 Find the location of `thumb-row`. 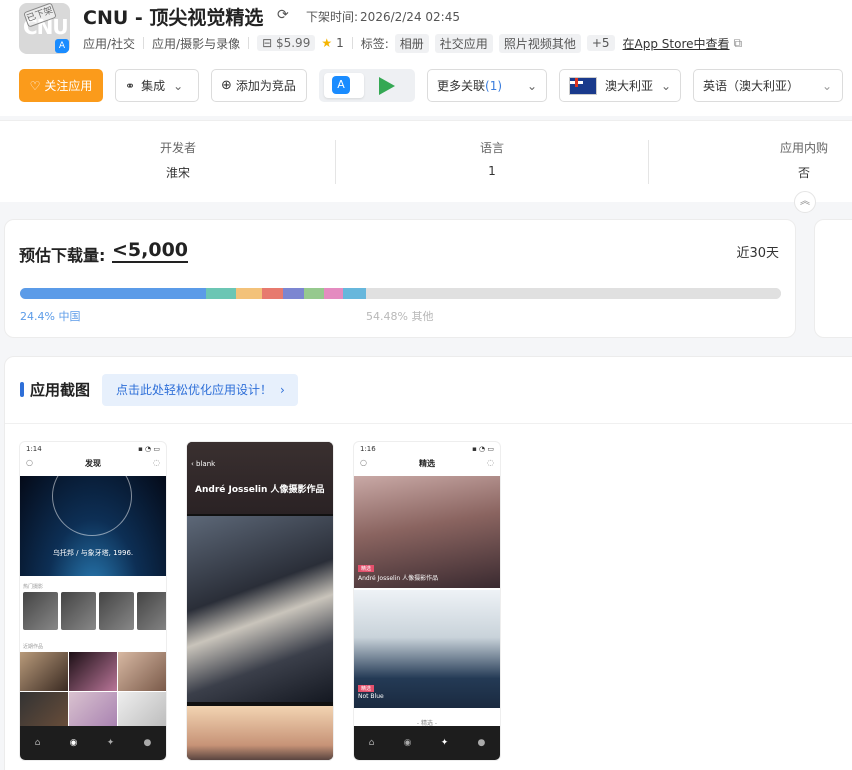

thumb-row is located at coordinates (94, 611).